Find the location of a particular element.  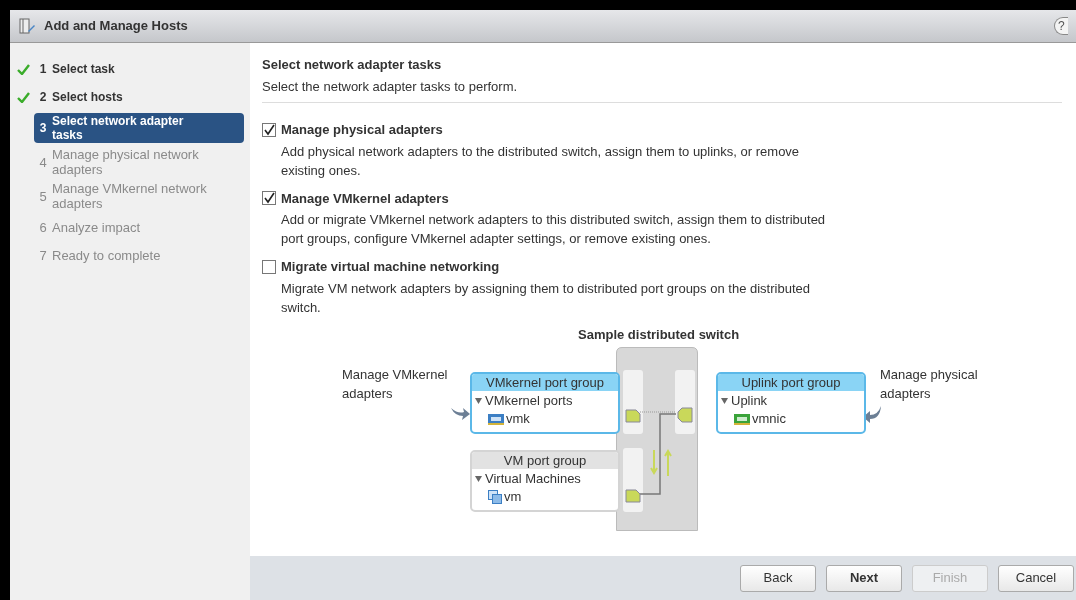

tree-node-label: Virtual Machines is located at coordinates (533, 479).